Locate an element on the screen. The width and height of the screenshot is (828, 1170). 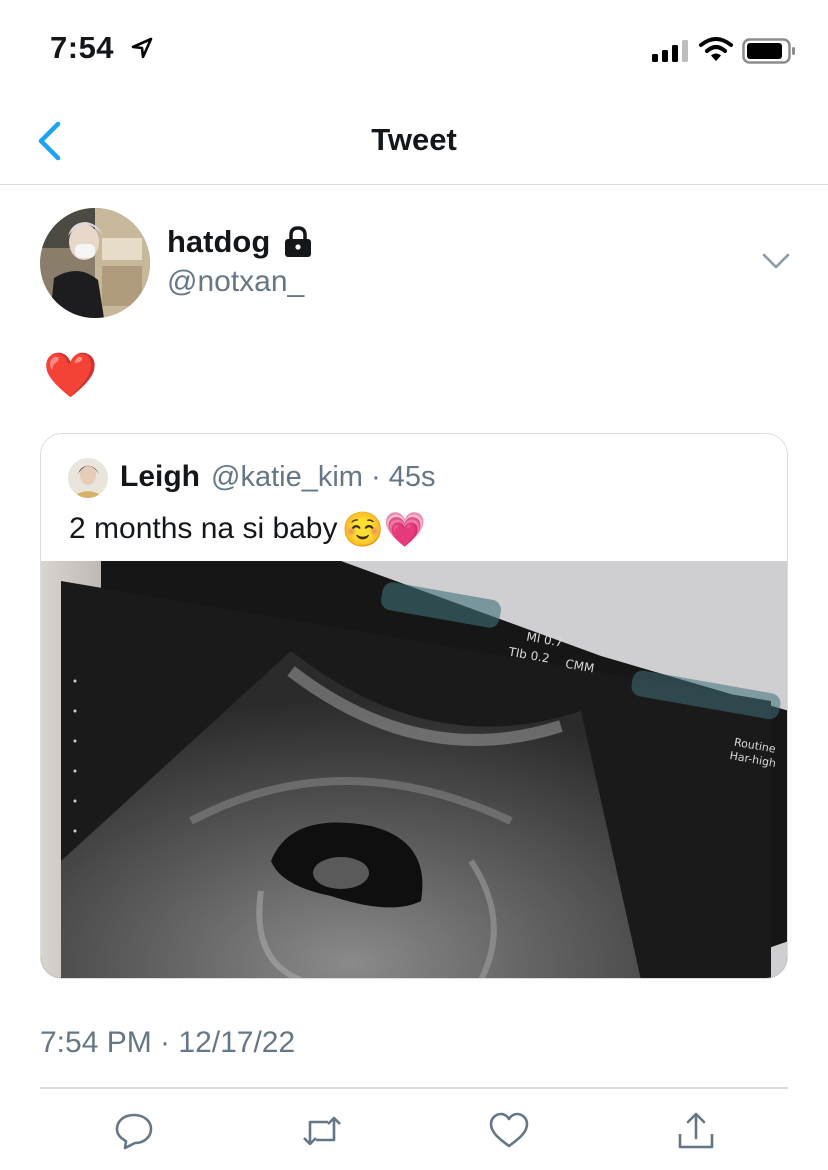
share-icon is located at coordinates (696, 1130).